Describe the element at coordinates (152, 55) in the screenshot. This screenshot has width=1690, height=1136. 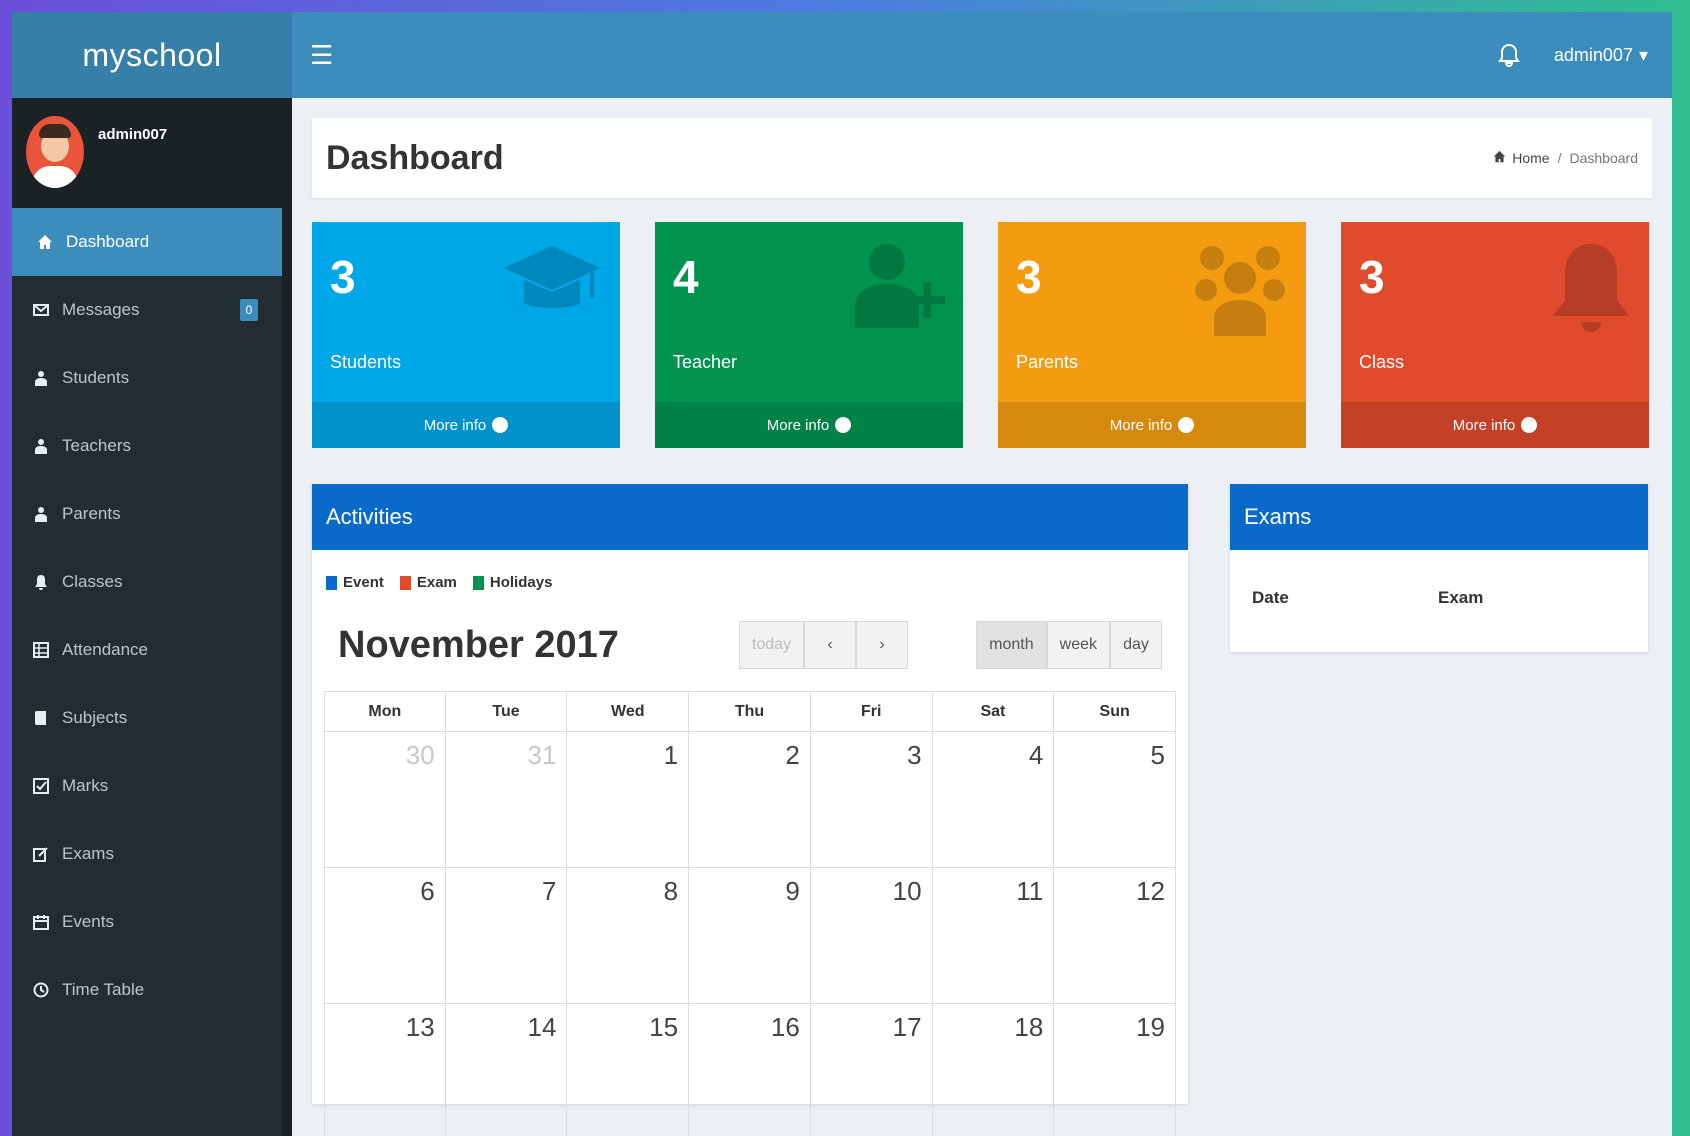
I see `app-logo: myschool` at that location.